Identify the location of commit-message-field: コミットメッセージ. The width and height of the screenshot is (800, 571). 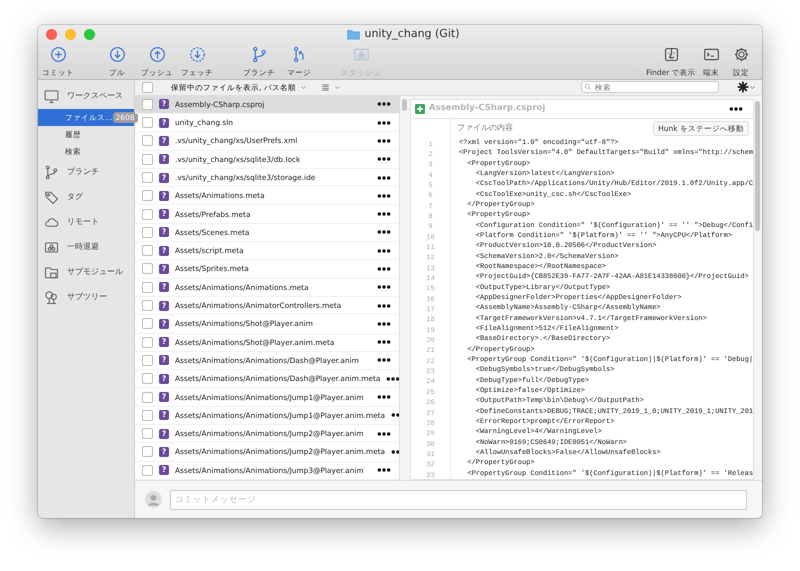
(458, 500).